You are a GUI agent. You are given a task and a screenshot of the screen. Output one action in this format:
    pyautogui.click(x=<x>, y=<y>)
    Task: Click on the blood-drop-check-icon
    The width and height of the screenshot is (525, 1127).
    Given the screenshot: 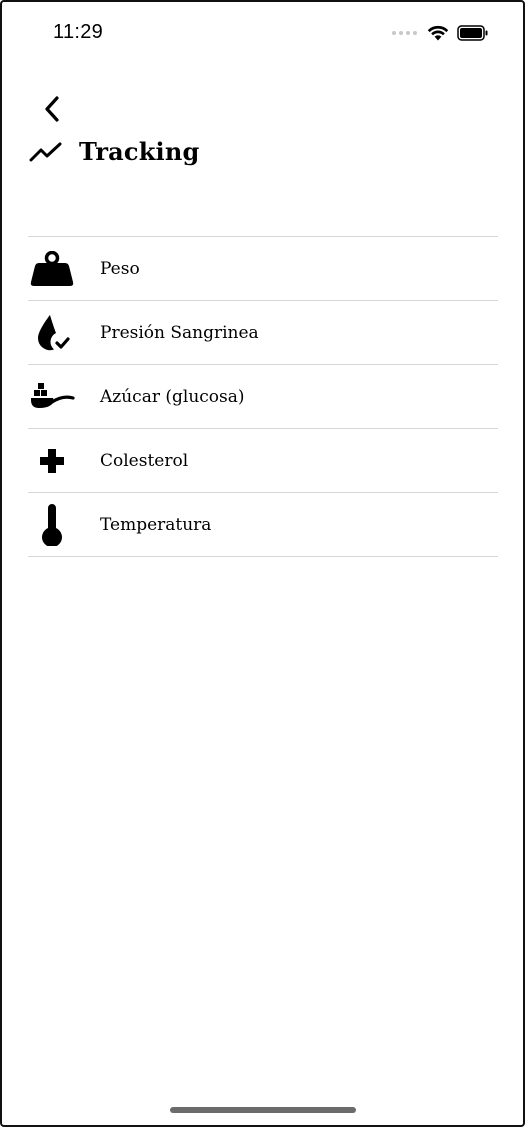 What is the action you would take?
    pyautogui.click(x=52, y=333)
    